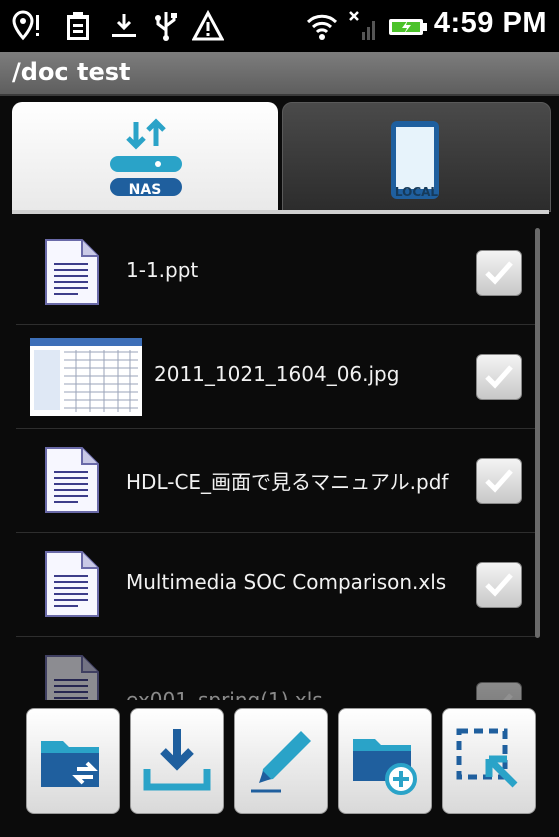 Image resolution: width=559 pixels, height=837 pixels. I want to click on tab-indicator, so click(280, 212).